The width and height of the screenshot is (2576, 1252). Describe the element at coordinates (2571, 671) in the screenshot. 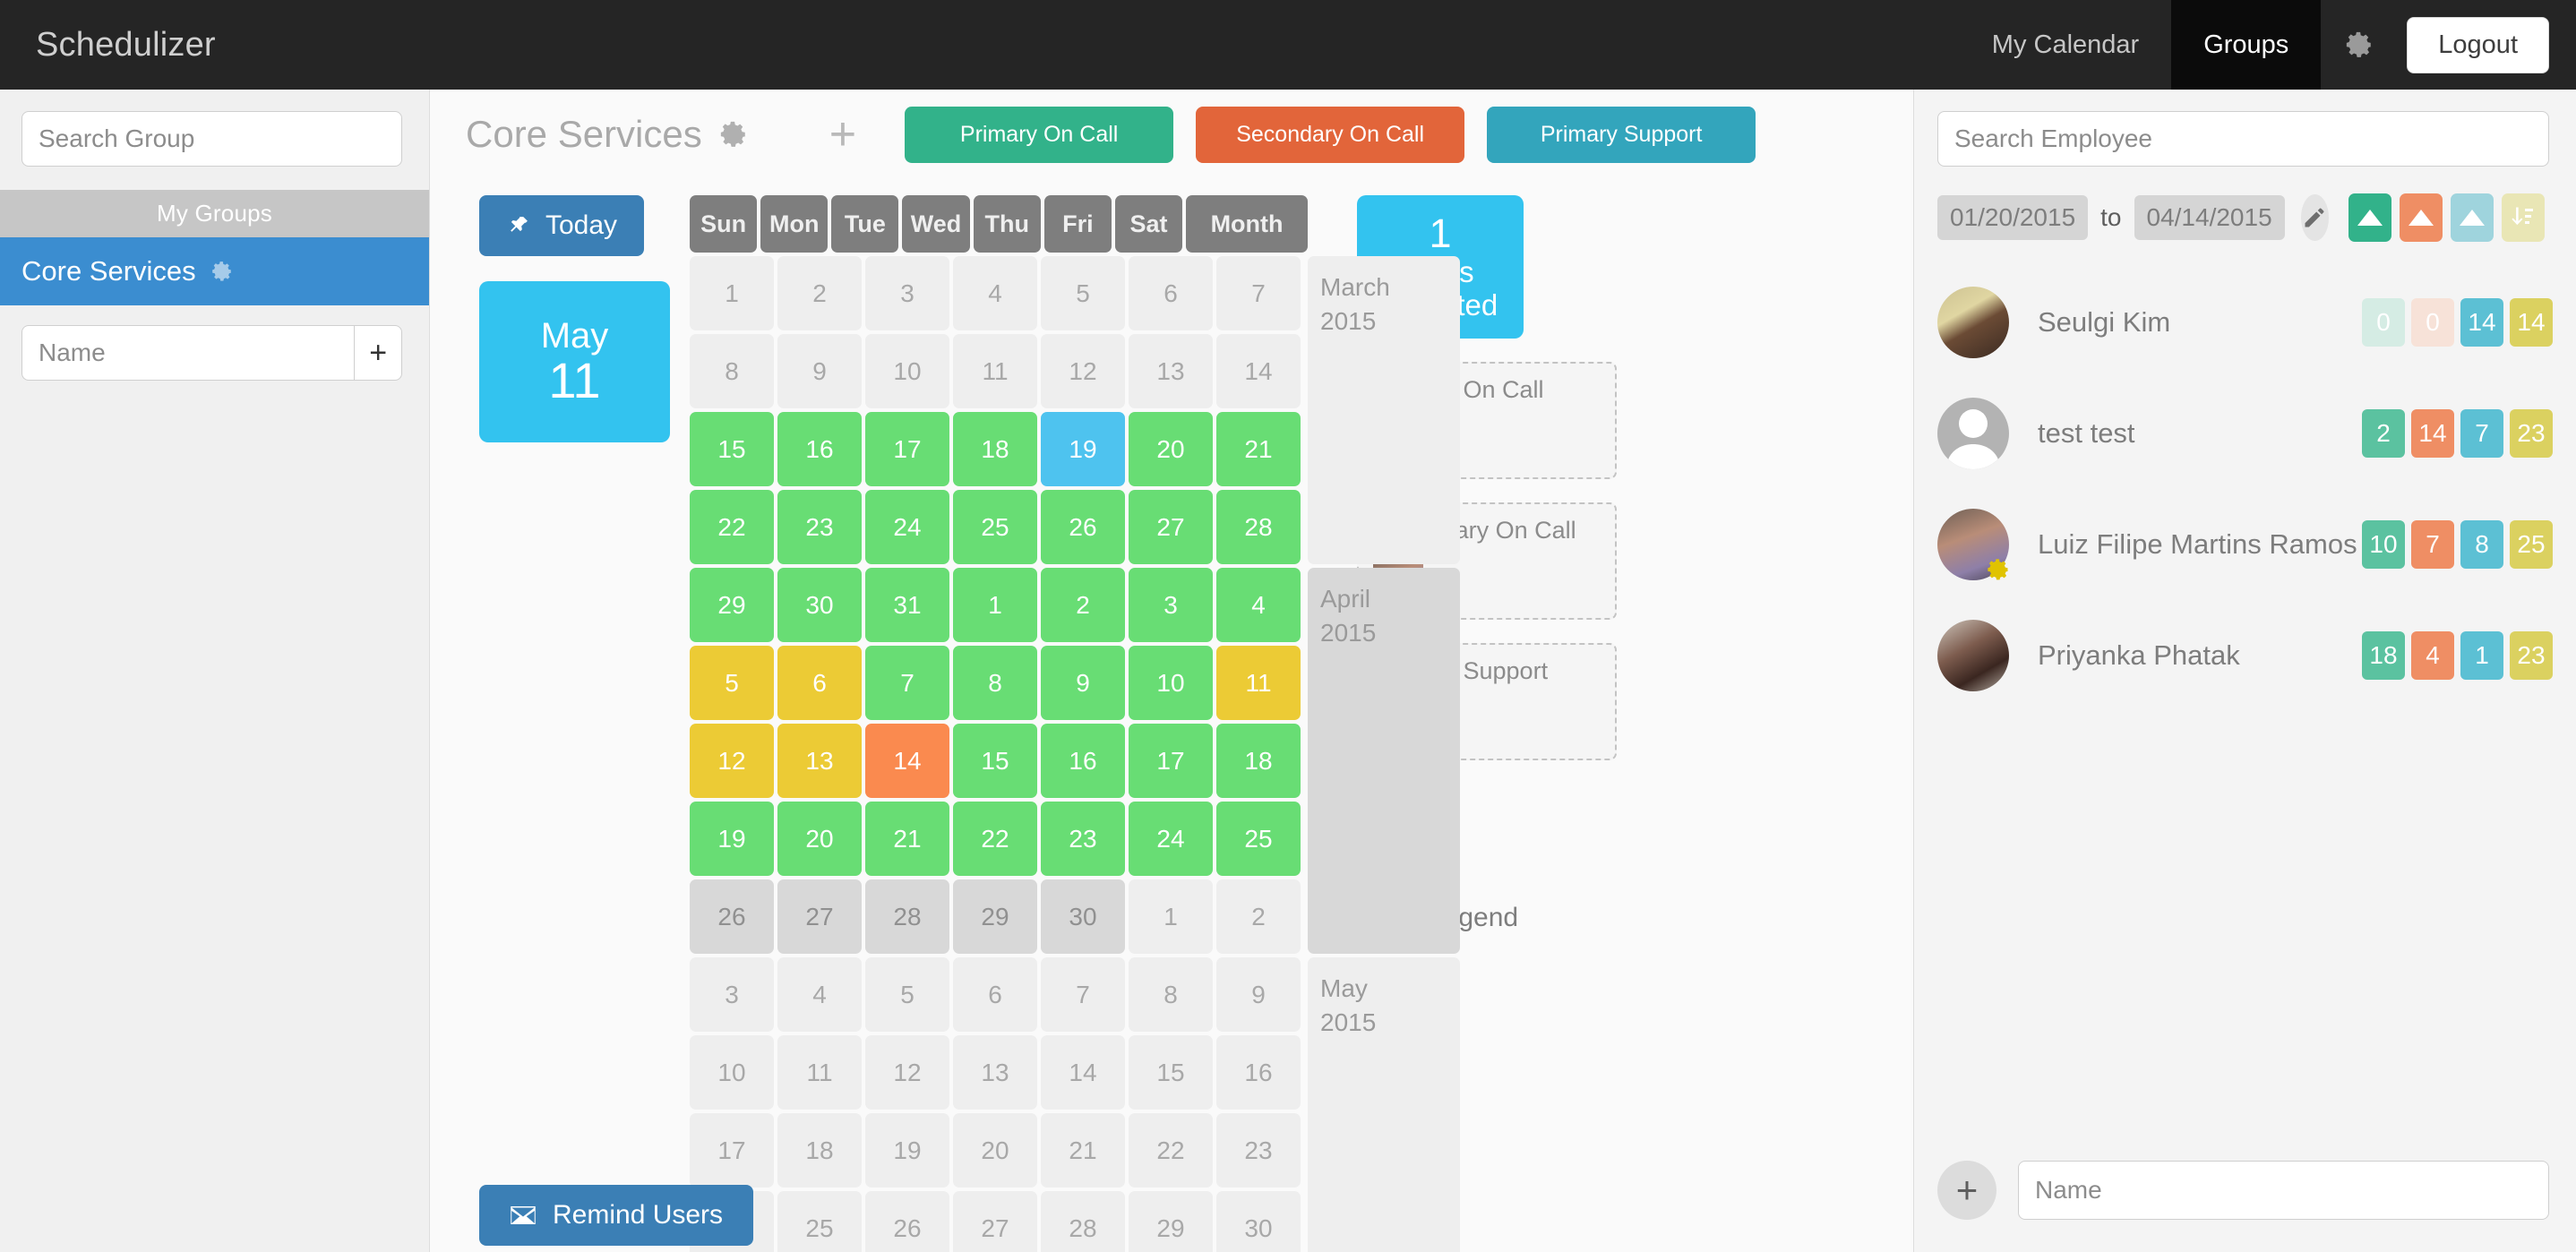

I see `panel-scrollbar` at that location.